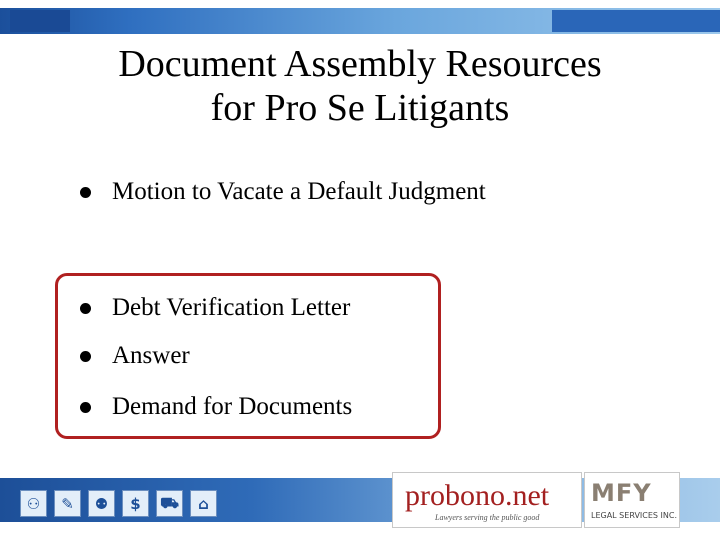 The height and width of the screenshot is (540, 720). I want to click on family-icon: ⚇, so click(33, 503).